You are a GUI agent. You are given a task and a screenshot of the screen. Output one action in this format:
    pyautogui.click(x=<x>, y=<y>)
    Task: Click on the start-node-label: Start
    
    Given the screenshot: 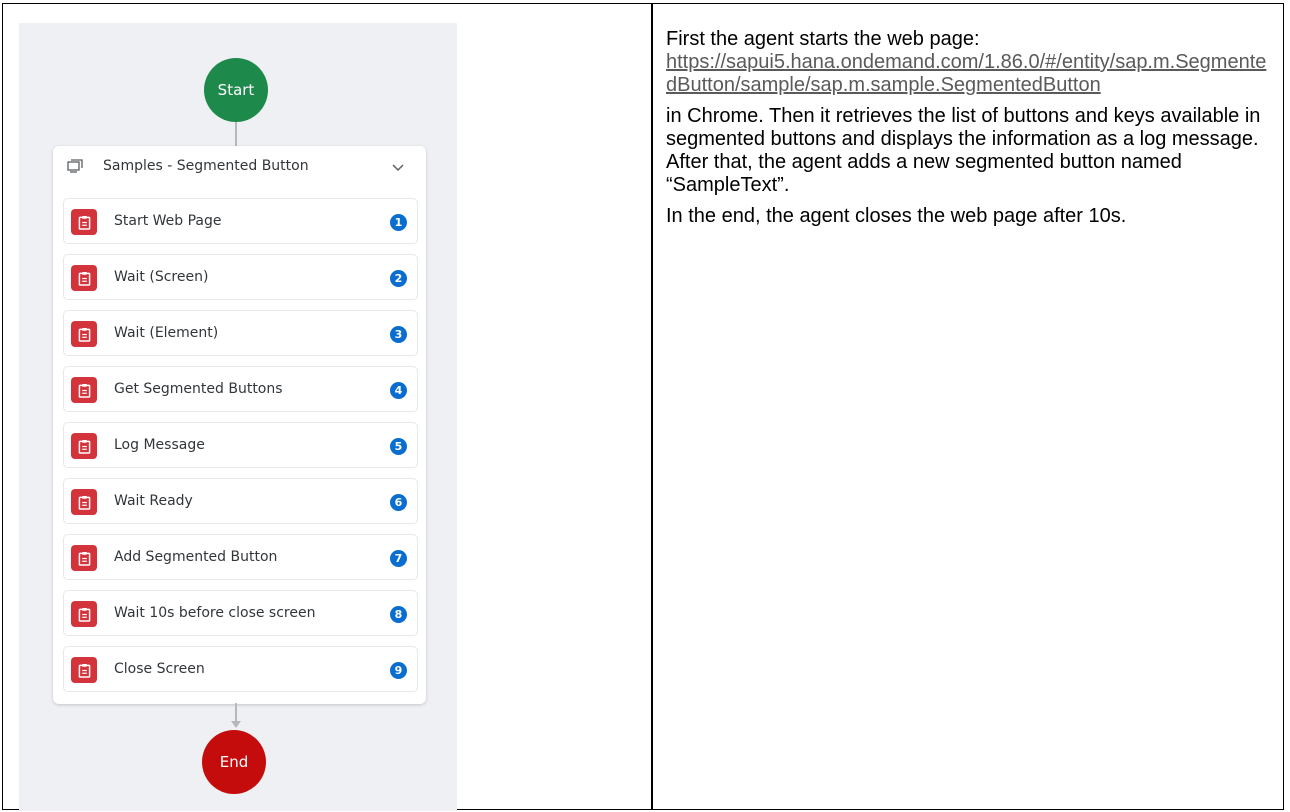 What is the action you would take?
    pyautogui.click(x=236, y=90)
    